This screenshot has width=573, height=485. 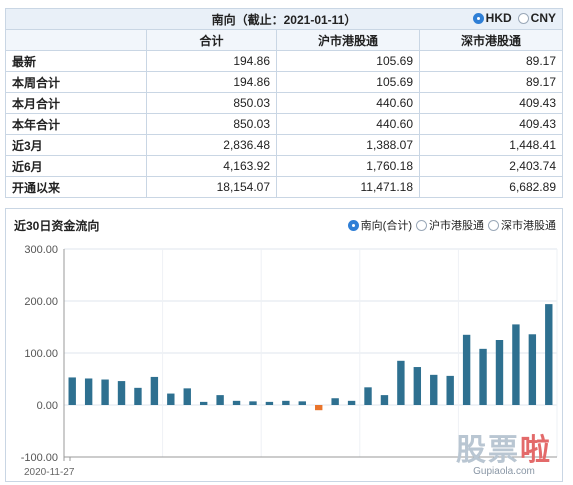 I want to click on summary-title: 南向（截止：2021-01-11）, so click(x=284, y=19).